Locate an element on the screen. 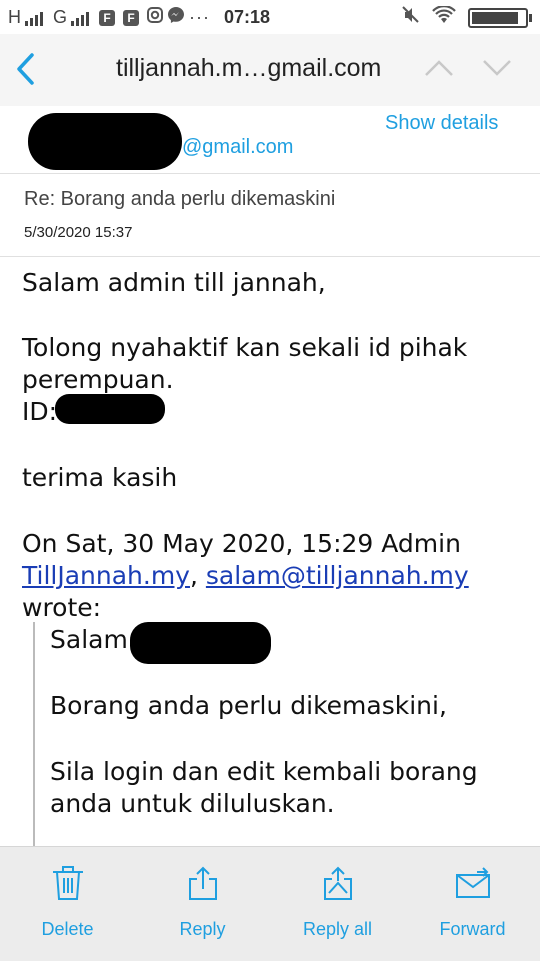 This screenshot has width=540, height=961. email-title: tilljannah.m…gmail.com is located at coordinates (249, 68).